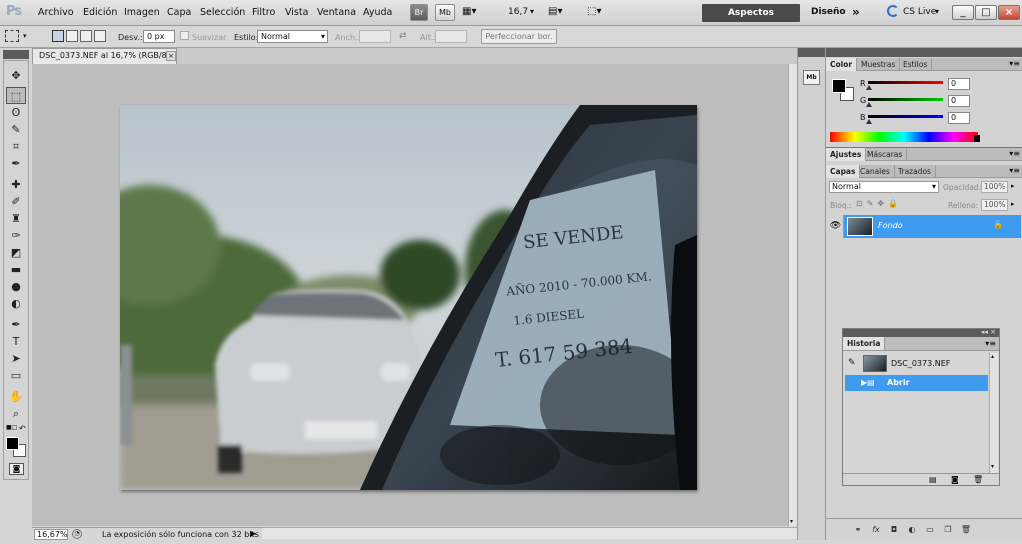  Describe the element at coordinates (419, 12) in the screenshot. I see `bridge-button: Br` at that location.